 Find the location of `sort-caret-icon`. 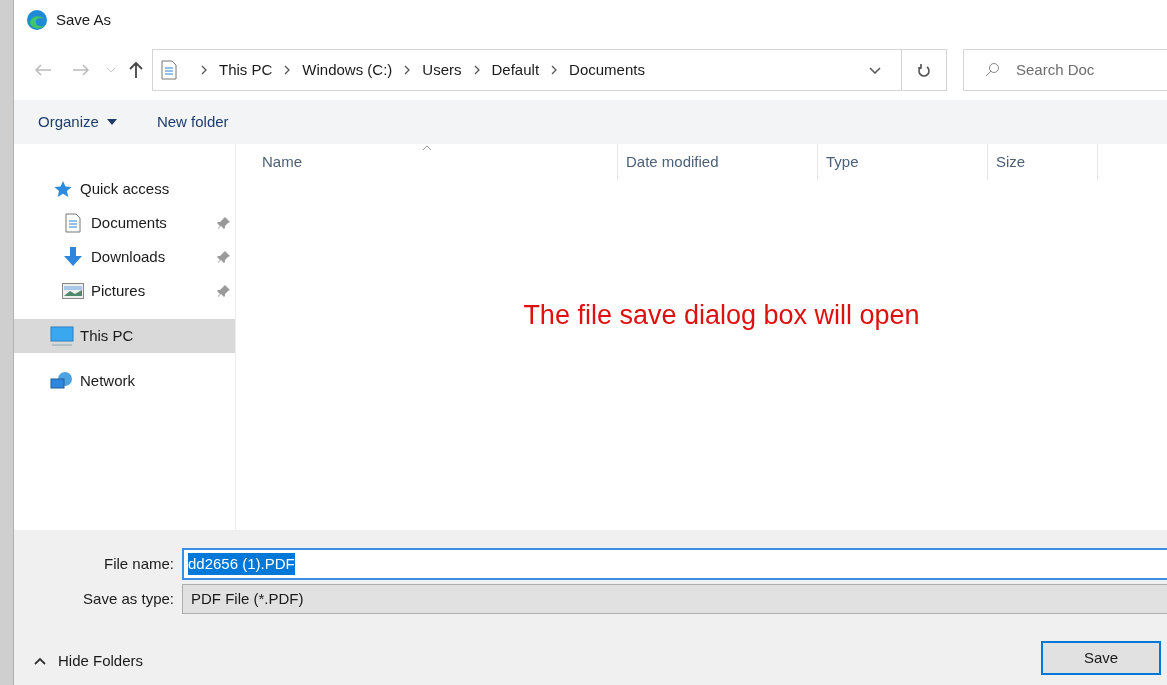

sort-caret-icon is located at coordinates (426, 148).